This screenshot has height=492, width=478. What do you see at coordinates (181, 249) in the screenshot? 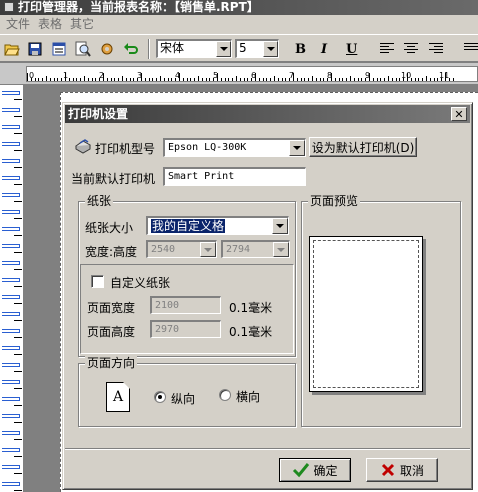
I see `paper-width-select: 2540` at bounding box center [181, 249].